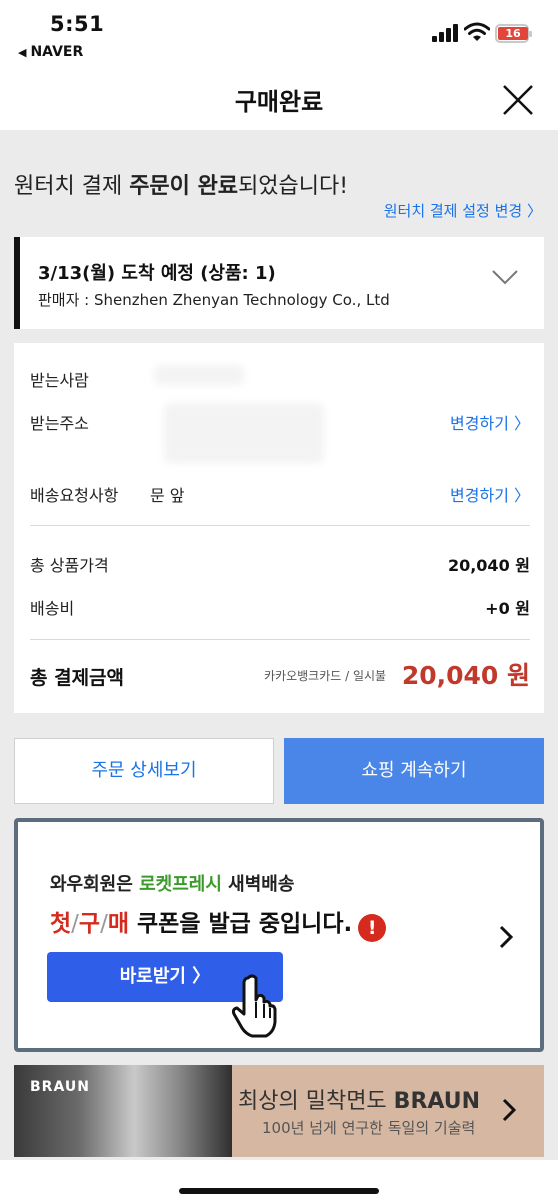  What do you see at coordinates (372, 928) in the screenshot?
I see `alert-icon: !` at bounding box center [372, 928].